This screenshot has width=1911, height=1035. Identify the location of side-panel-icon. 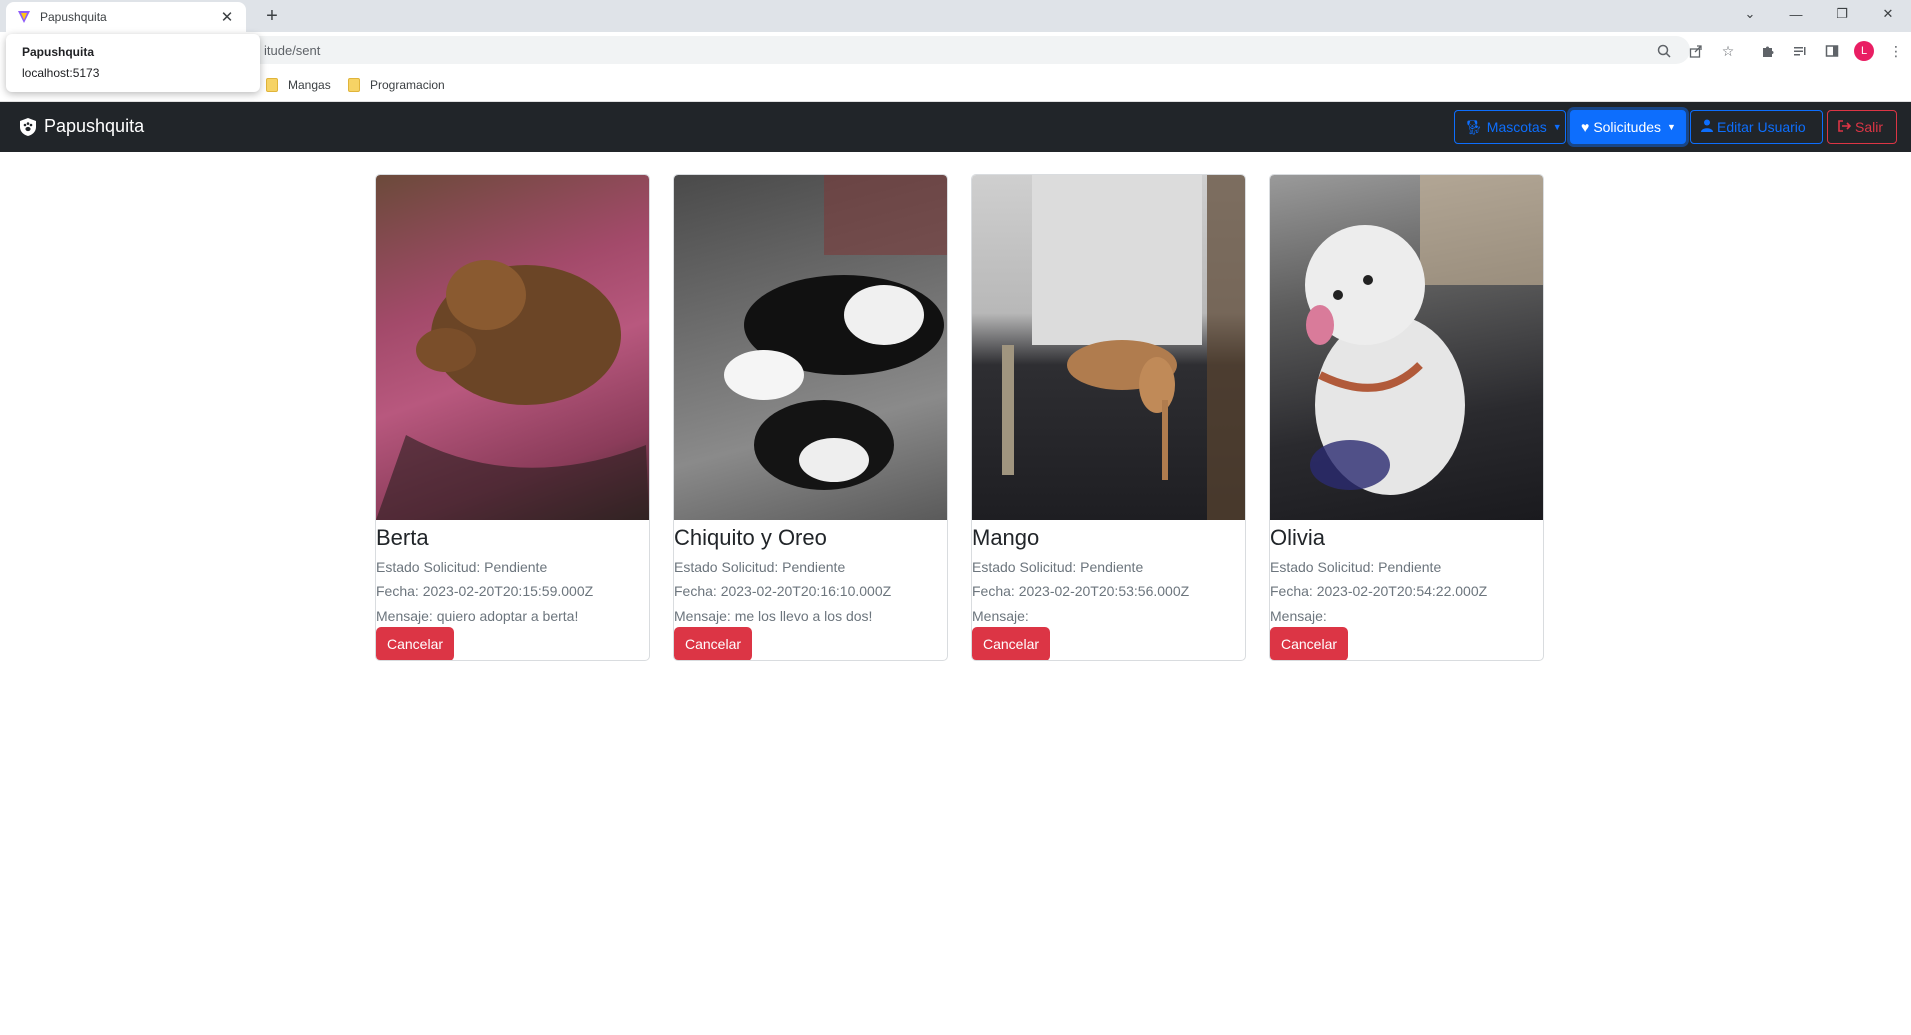
(1832, 51).